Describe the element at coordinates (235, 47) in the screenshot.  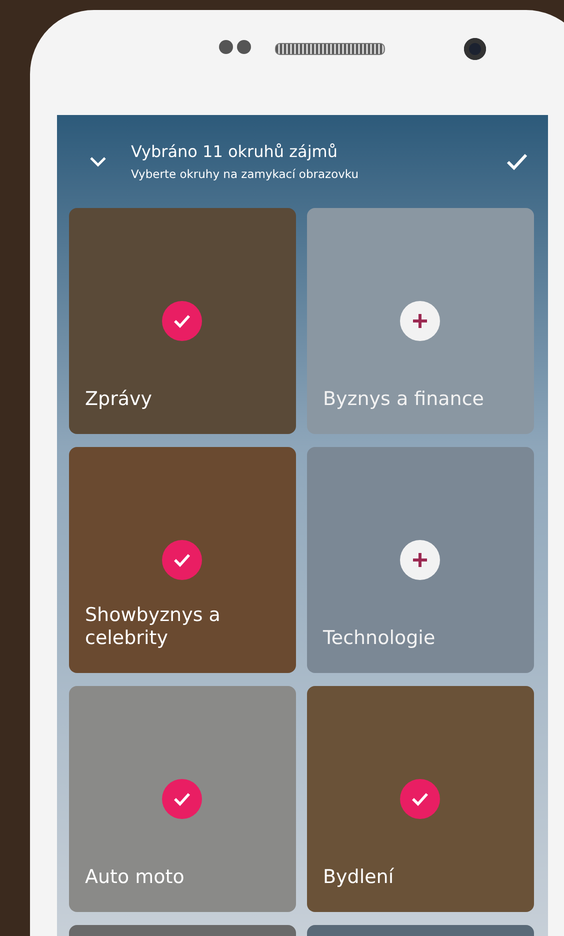
I see `sensor-icon` at that location.